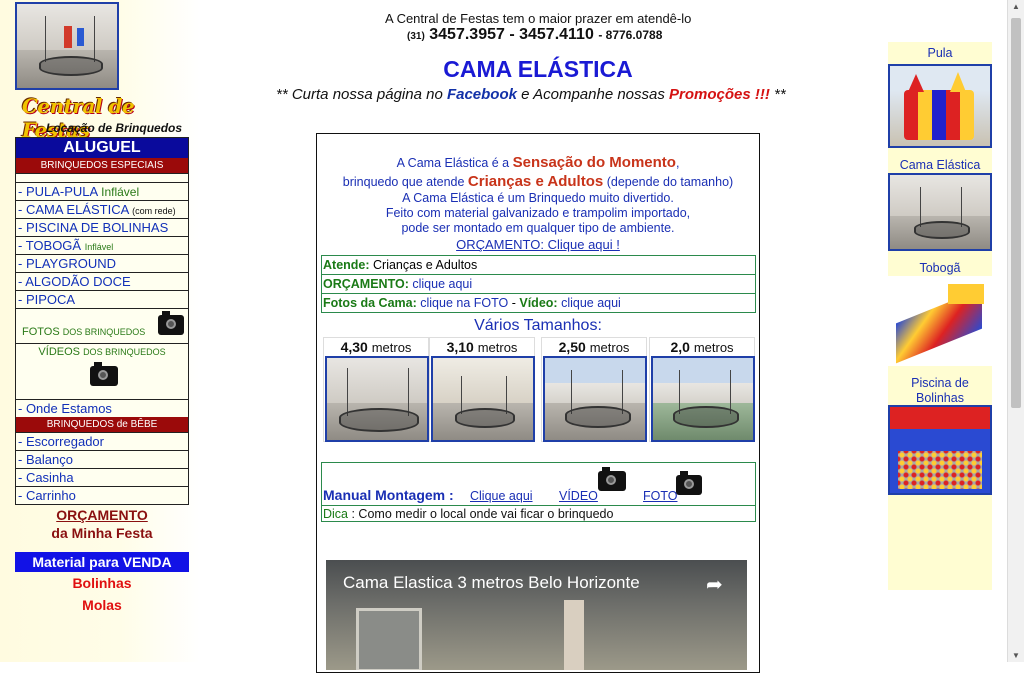 This screenshot has height=673, width=1024. What do you see at coordinates (538, 244) in the screenshot?
I see `orcamento-clique-link: ORÇAMENTO: Clique aqui !` at bounding box center [538, 244].